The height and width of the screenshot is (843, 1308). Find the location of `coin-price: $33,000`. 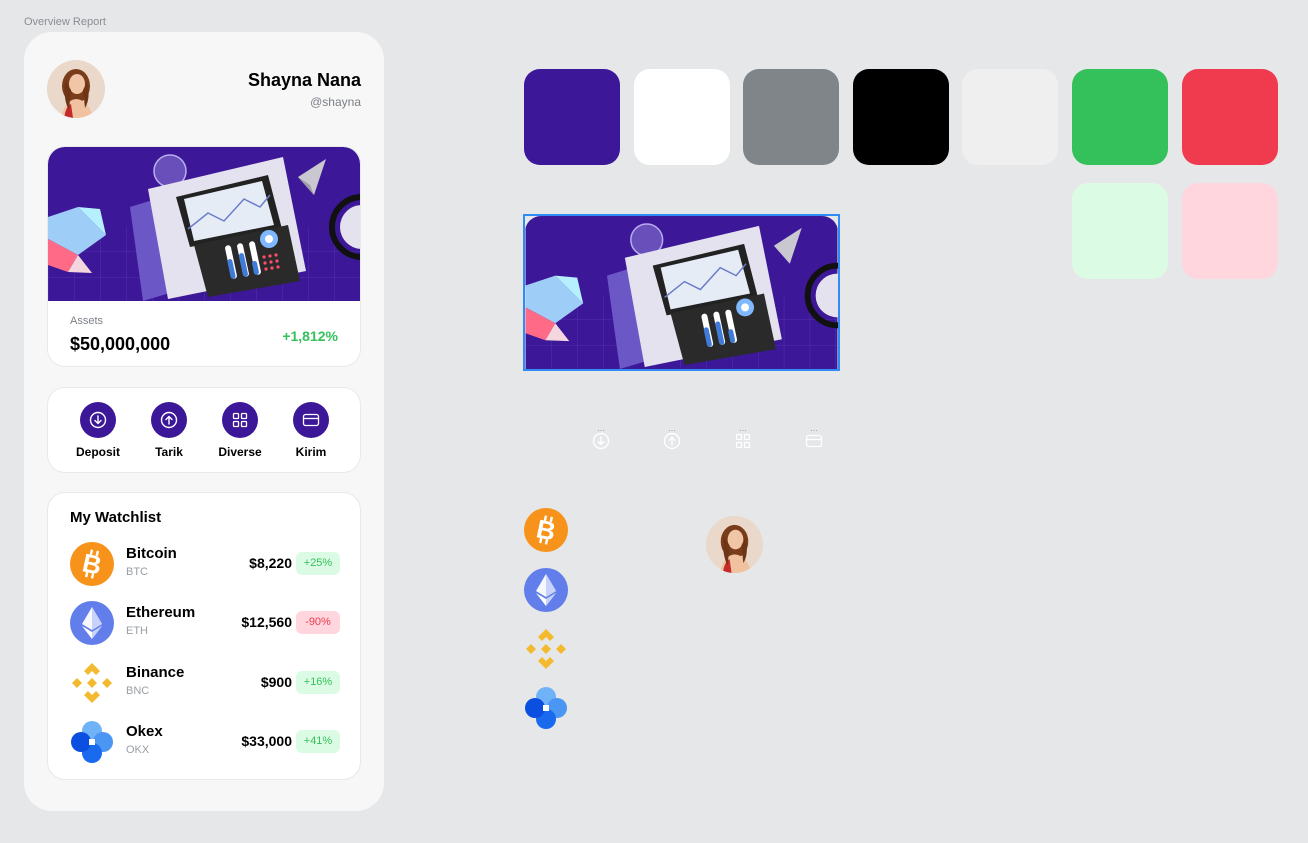

coin-price: $33,000 is located at coordinates (266, 741).